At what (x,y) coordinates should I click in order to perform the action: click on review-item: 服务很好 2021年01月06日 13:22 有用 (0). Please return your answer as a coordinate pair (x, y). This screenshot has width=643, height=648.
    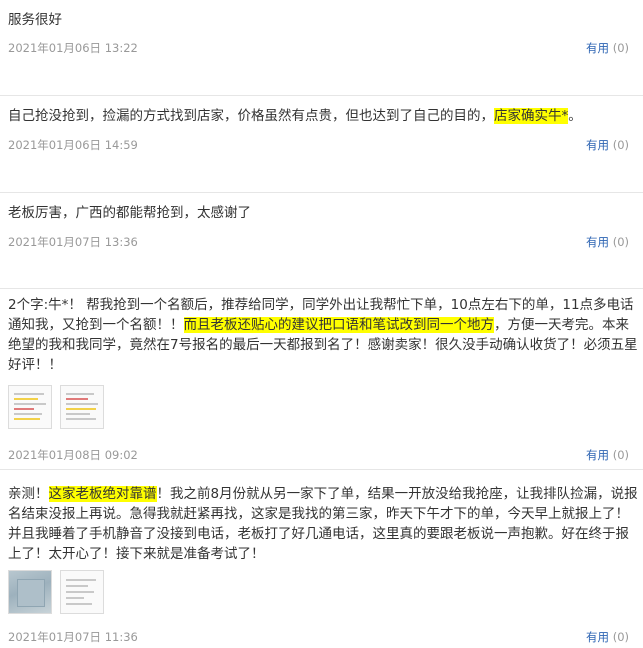
    Looking at the image, I should click on (321, 48).